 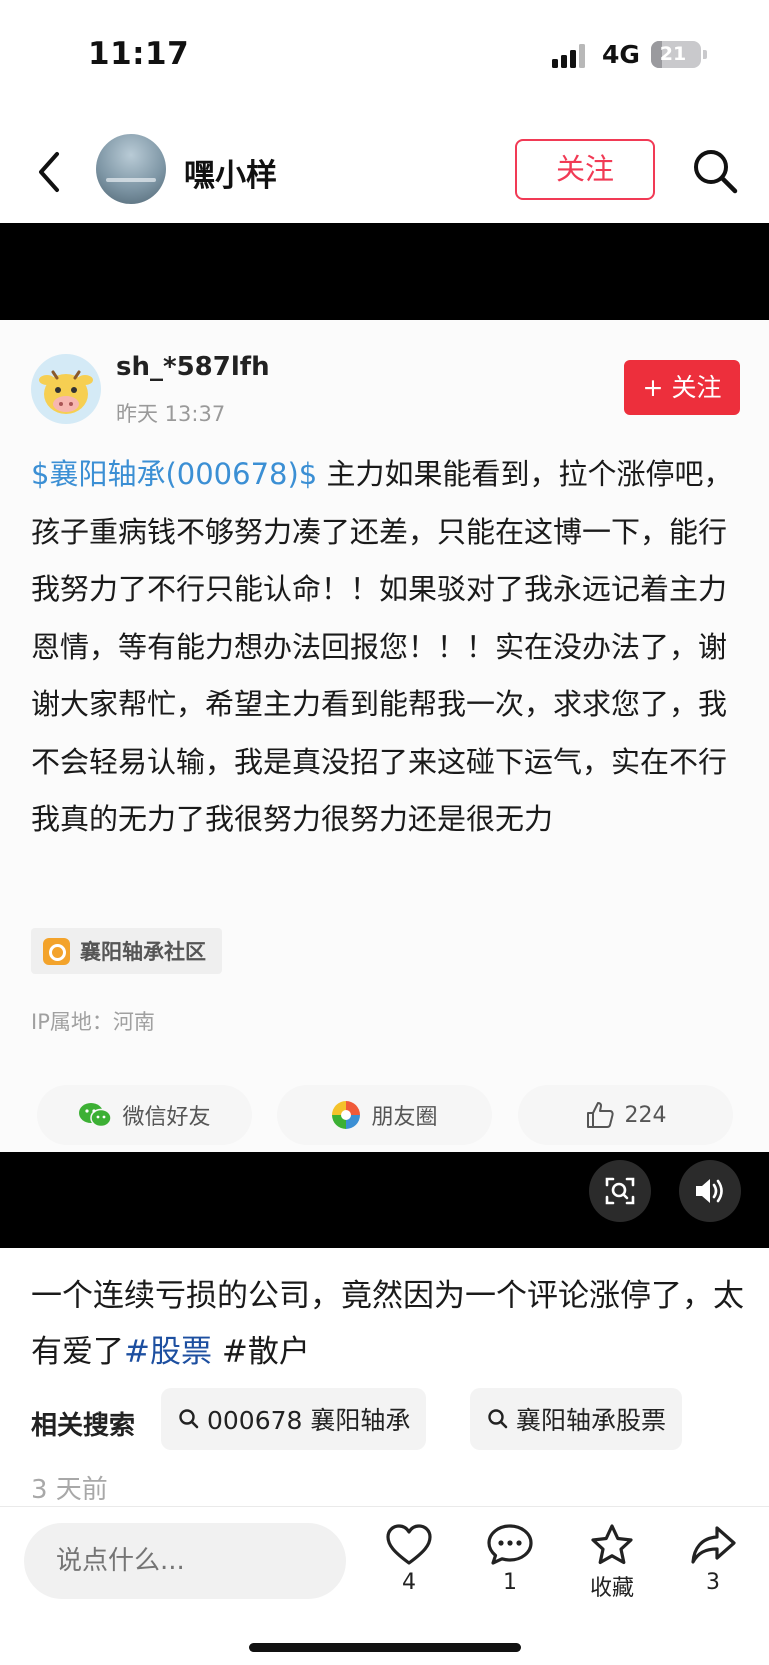 What do you see at coordinates (611, 1588) in the screenshot?
I see `favorite-label: 收藏` at bounding box center [611, 1588].